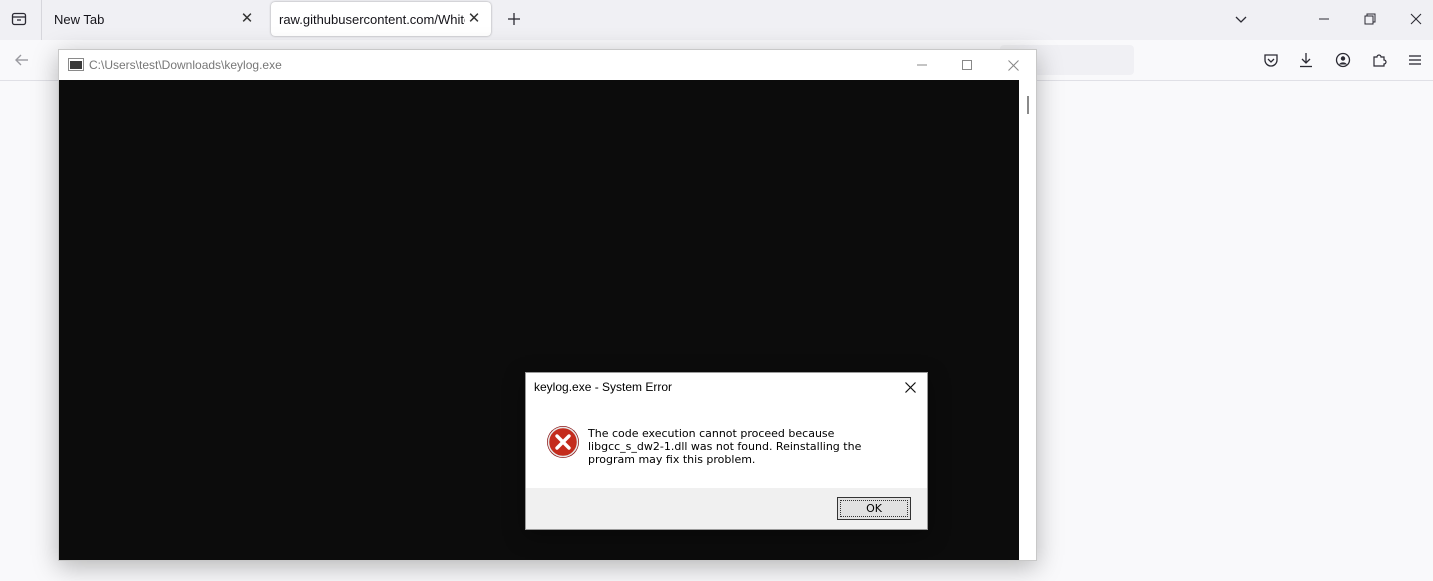 The height and width of the screenshot is (581, 1433). I want to click on window-minimize-button, so click(1324, 19).